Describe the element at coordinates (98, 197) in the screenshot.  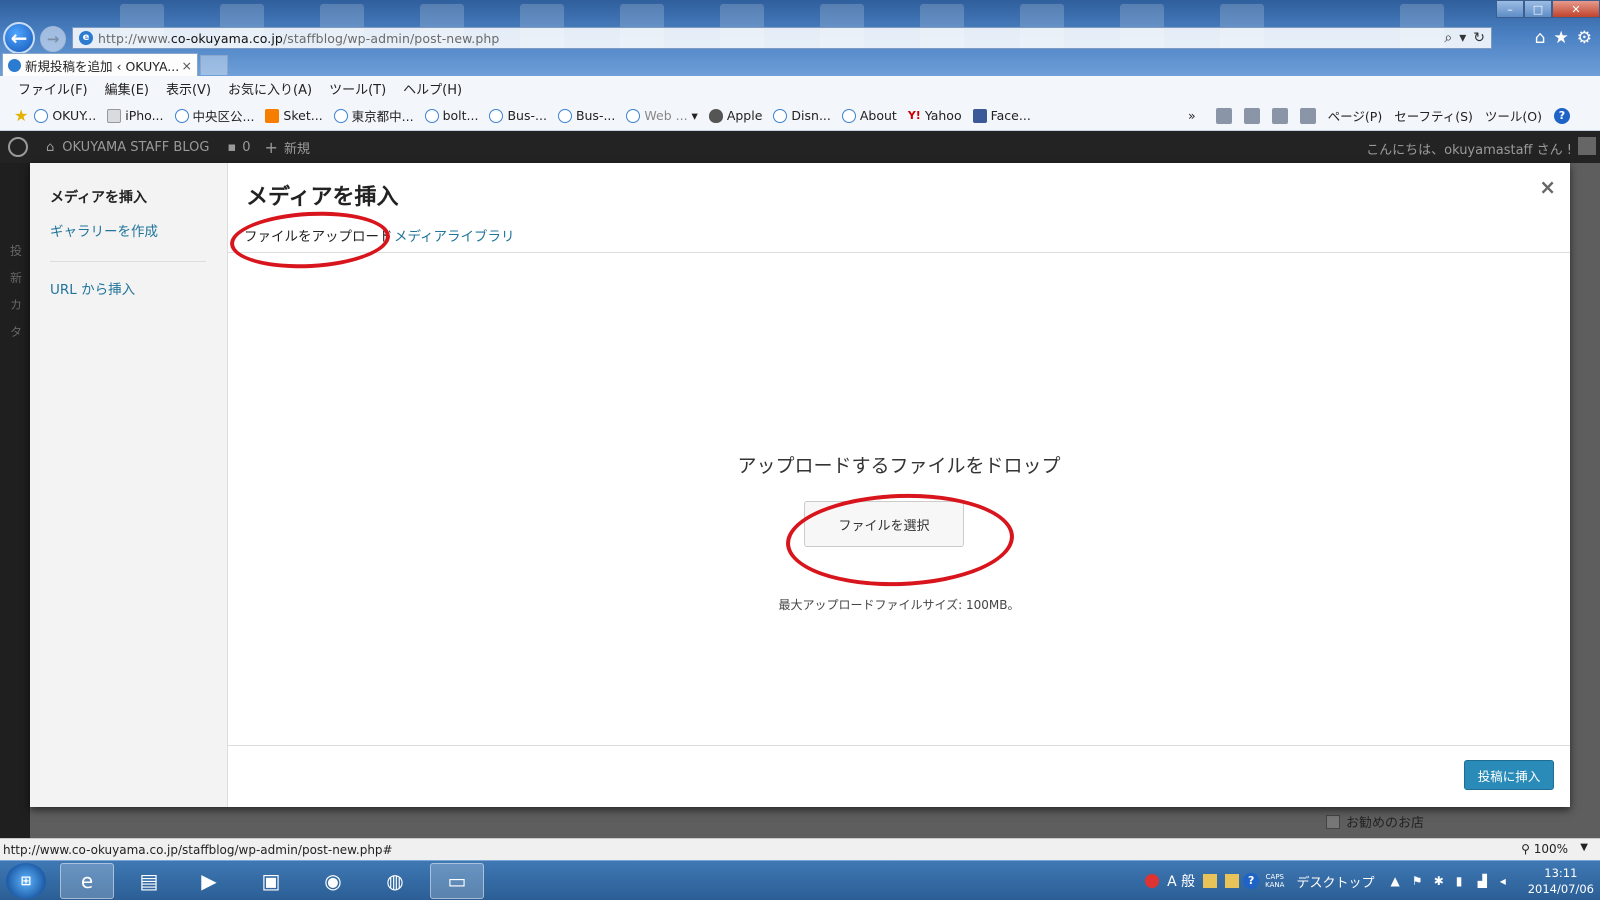
I see `menu-insert-media: メディアを挿入` at that location.